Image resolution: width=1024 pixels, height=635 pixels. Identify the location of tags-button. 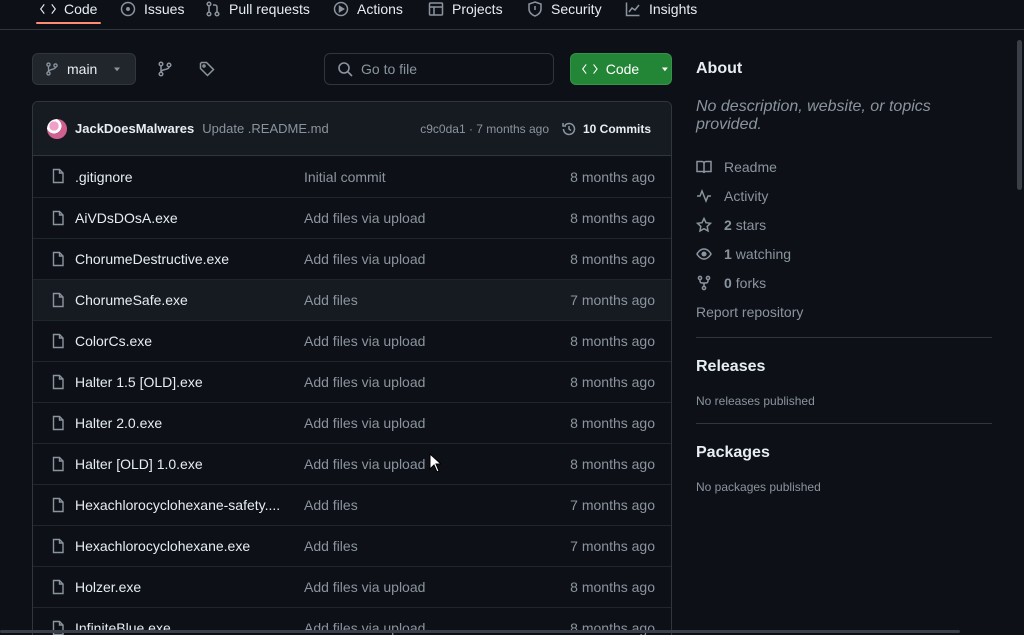
(207, 69).